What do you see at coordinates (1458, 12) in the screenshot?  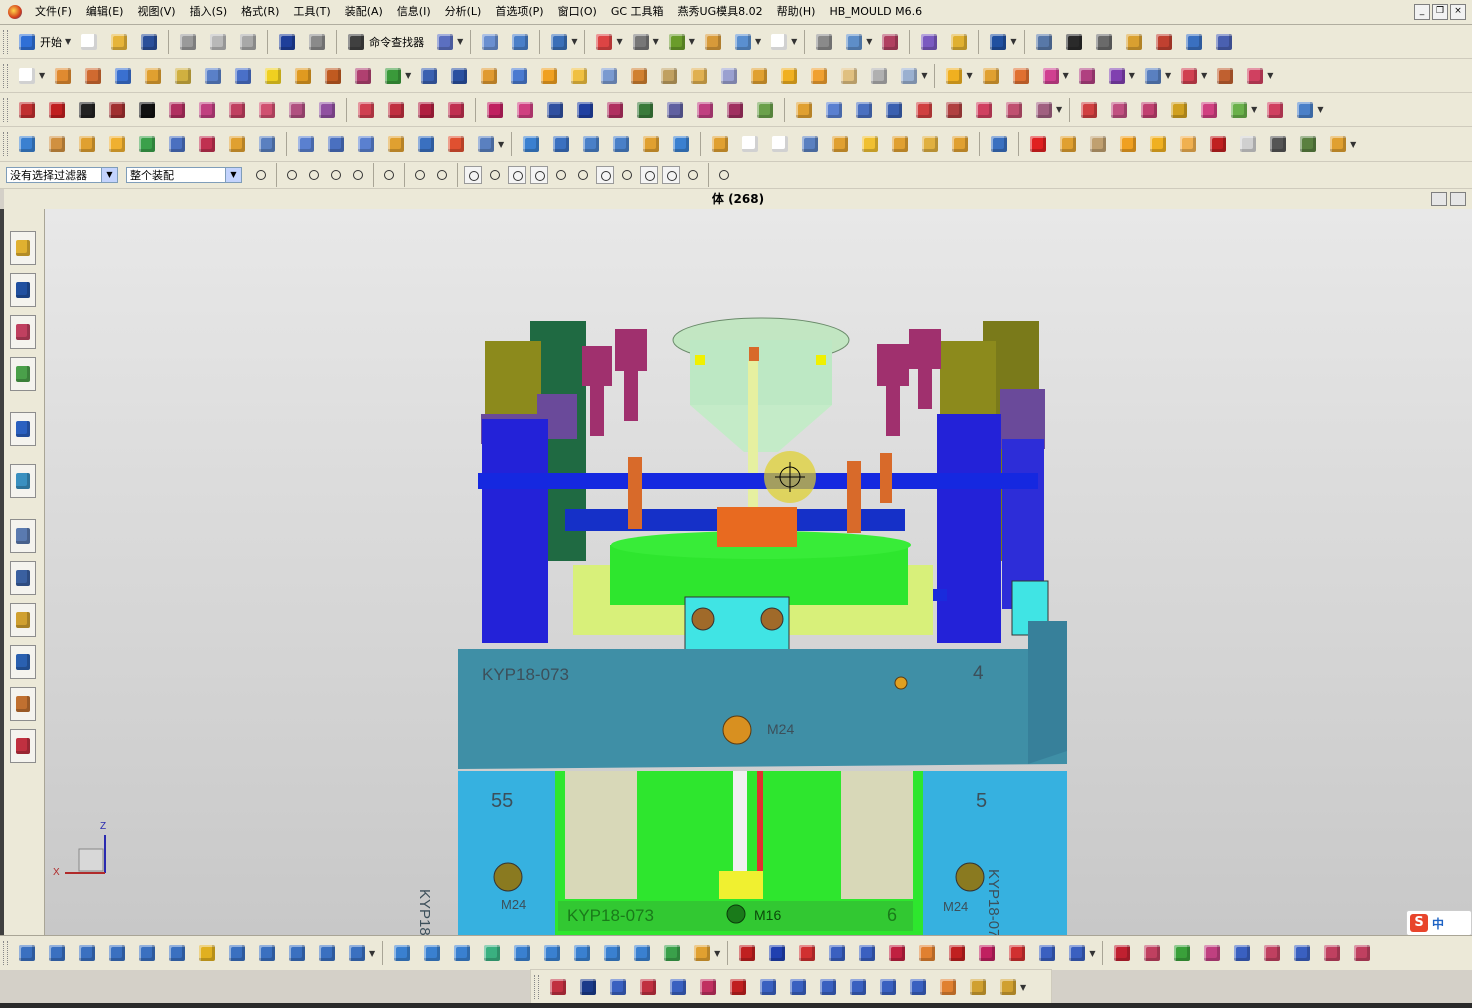 I see `close-button: ×` at bounding box center [1458, 12].